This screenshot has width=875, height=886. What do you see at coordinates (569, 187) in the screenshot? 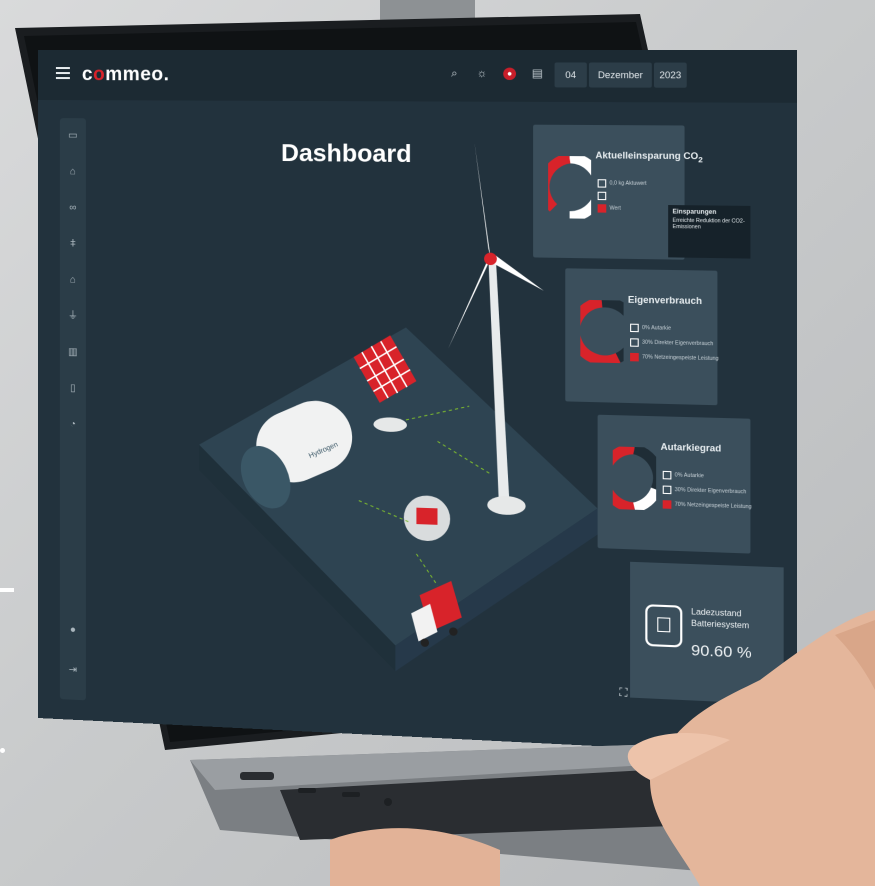
I see `co2-donut-chart` at bounding box center [569, 187].